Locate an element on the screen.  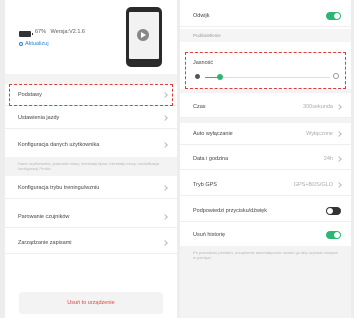
brightness-thumb is located at coordinates (220, 77).